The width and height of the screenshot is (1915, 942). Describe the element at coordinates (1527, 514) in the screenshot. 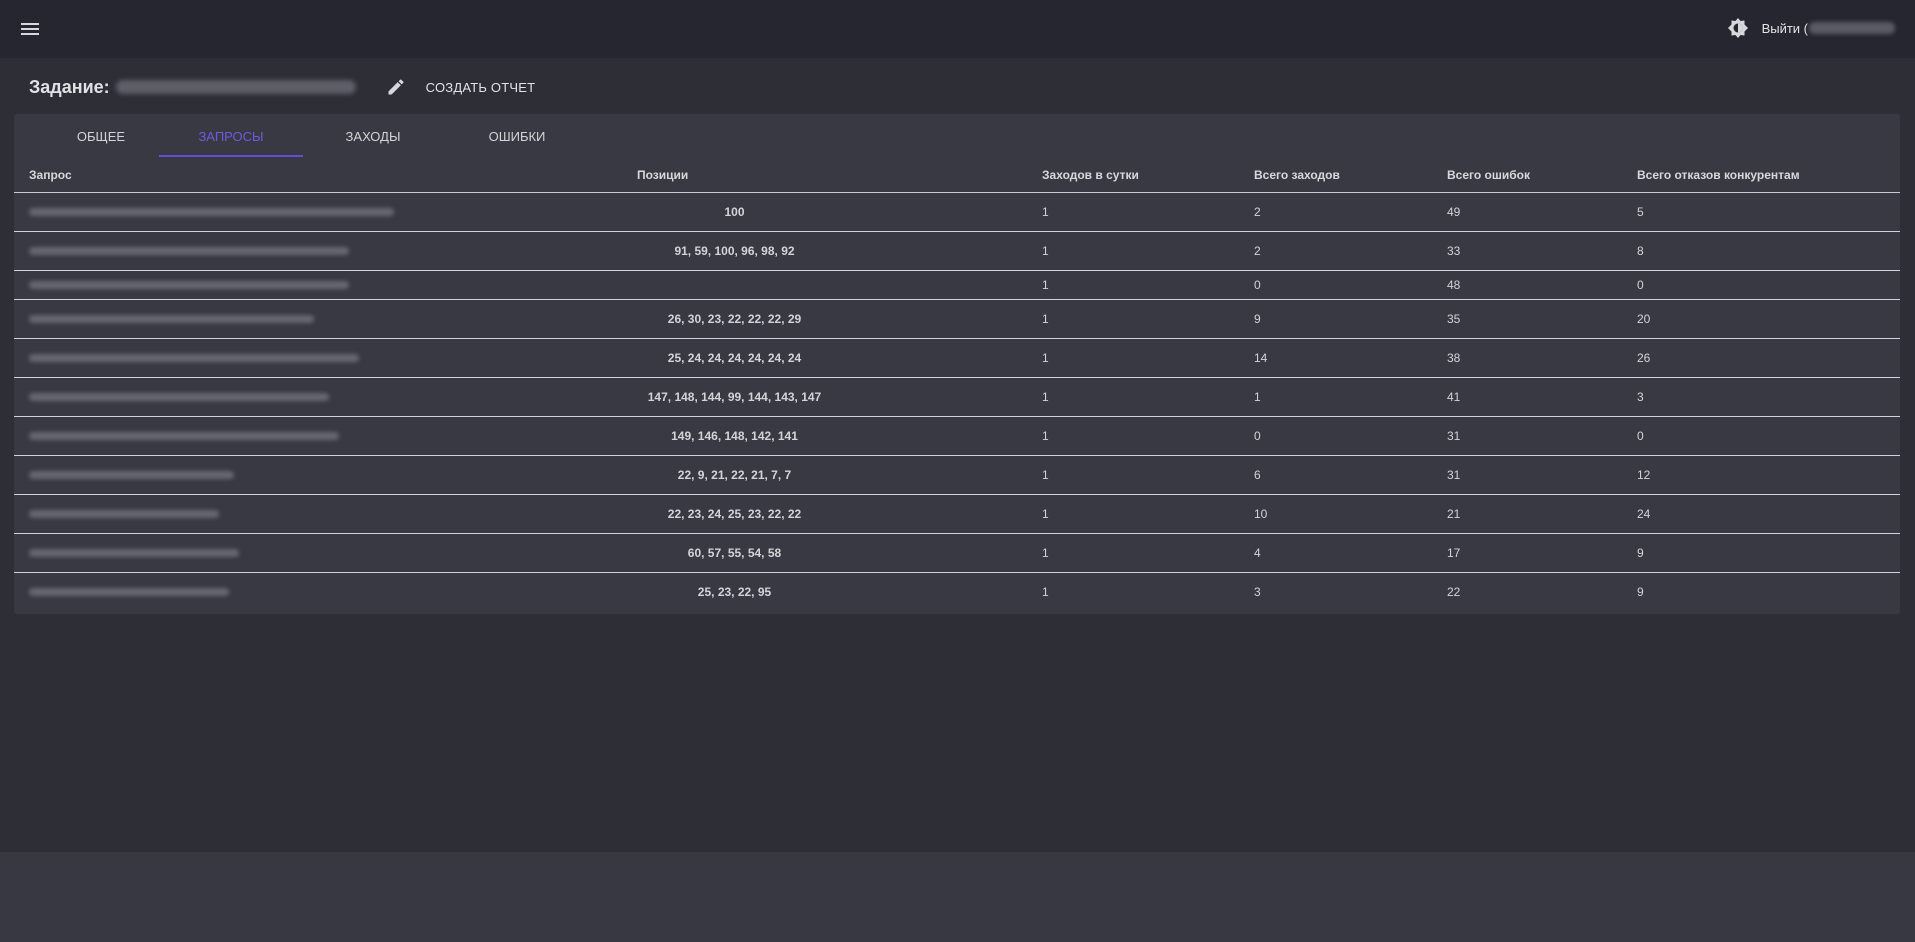

I see `total-errors-cell: 21` at that location.